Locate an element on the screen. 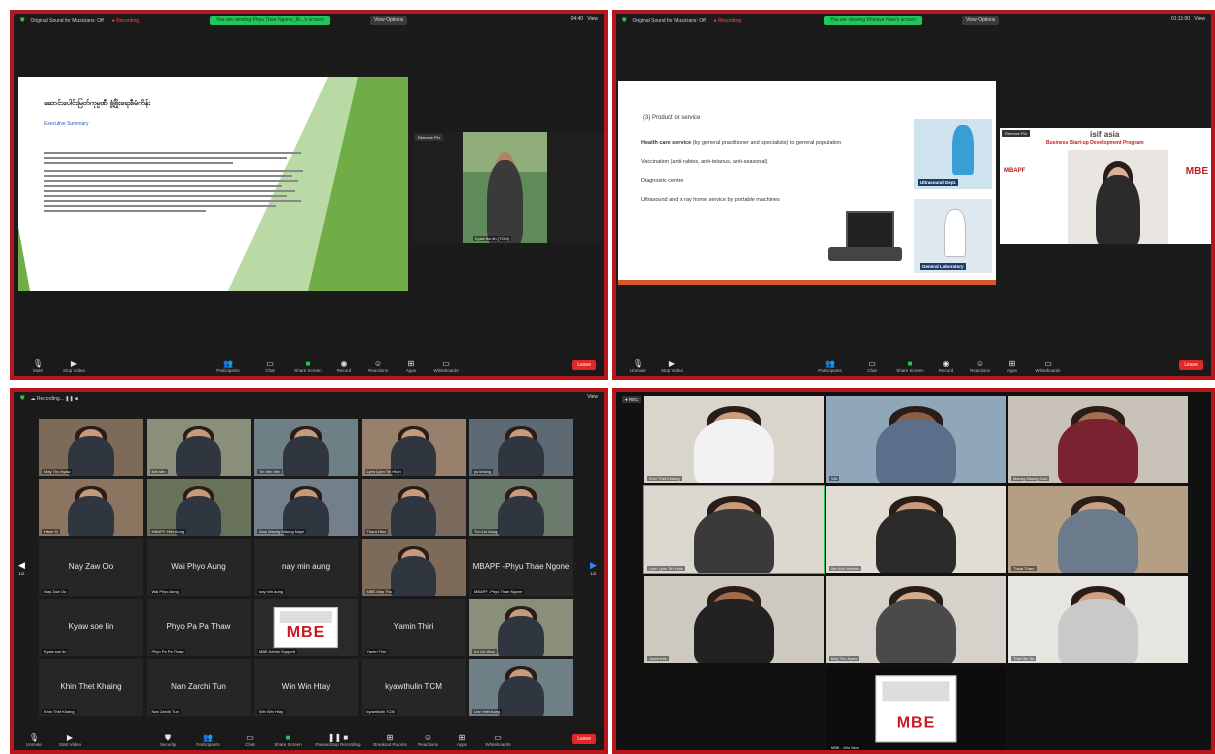  video-camera-icon: ▶ is located at coordinates (74, 363).